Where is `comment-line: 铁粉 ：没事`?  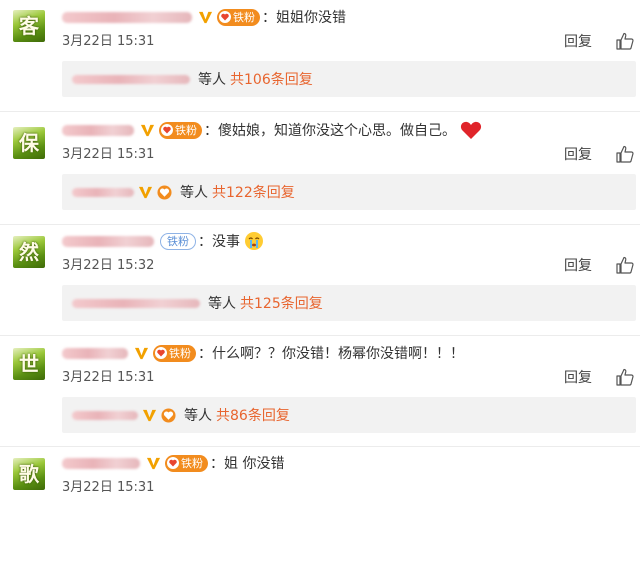
comment-line: 铁粉 ：没事 is located at coordinates (163, 241).